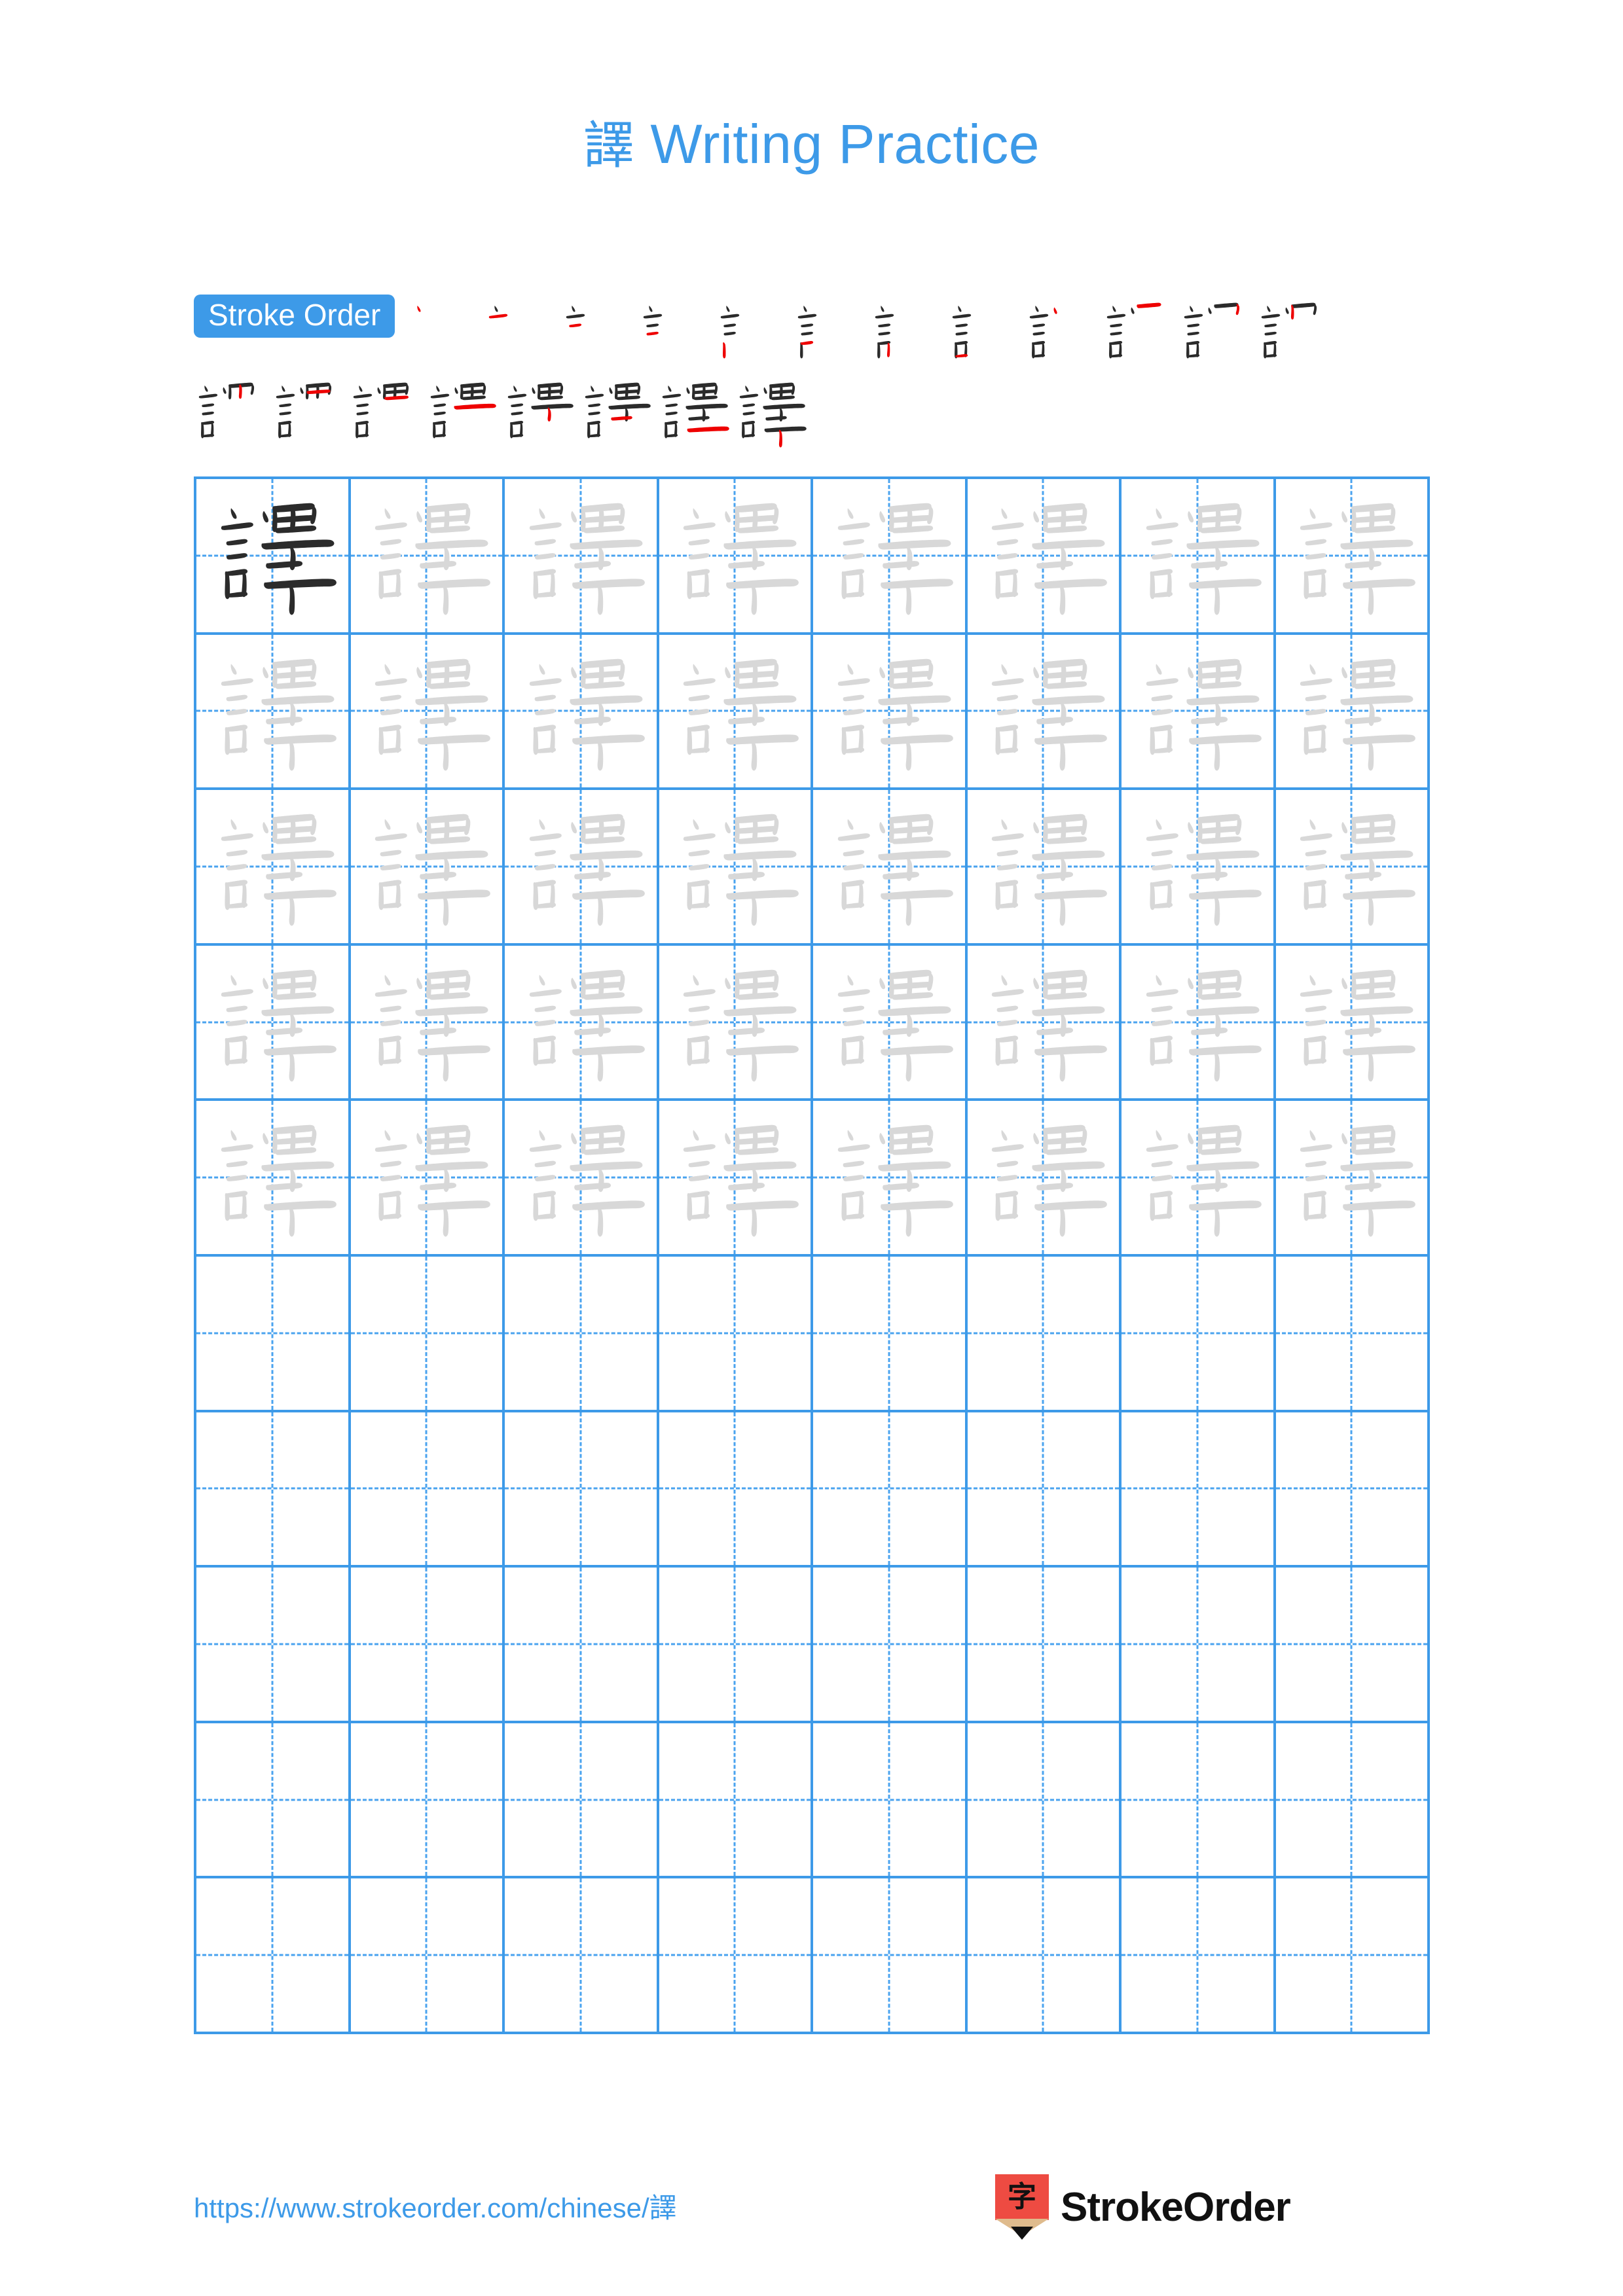  Describe the element at coordinates (890, 1179) in the screenshot. I see `practice-cell-r5-c5` at that location.